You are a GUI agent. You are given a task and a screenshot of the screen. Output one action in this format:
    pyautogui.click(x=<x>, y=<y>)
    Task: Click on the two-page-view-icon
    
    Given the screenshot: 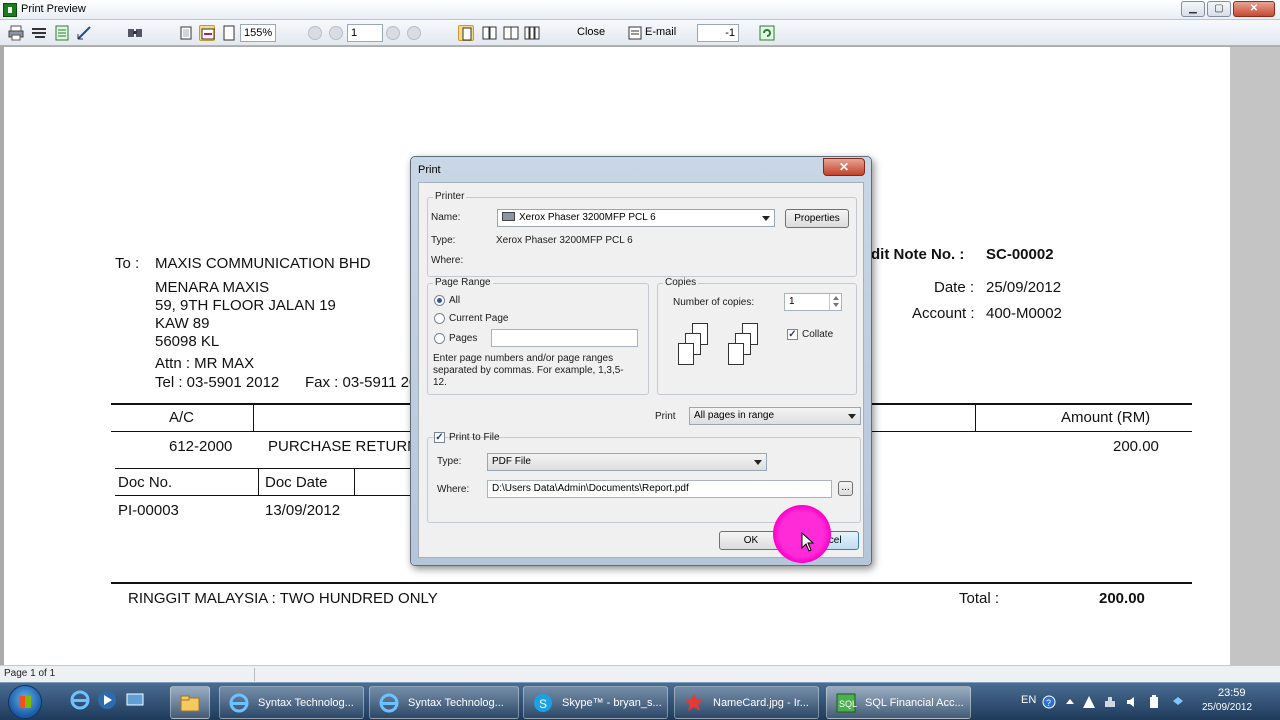 What is the action you would take?
    pyautogui.click(x=489, y=33)
    